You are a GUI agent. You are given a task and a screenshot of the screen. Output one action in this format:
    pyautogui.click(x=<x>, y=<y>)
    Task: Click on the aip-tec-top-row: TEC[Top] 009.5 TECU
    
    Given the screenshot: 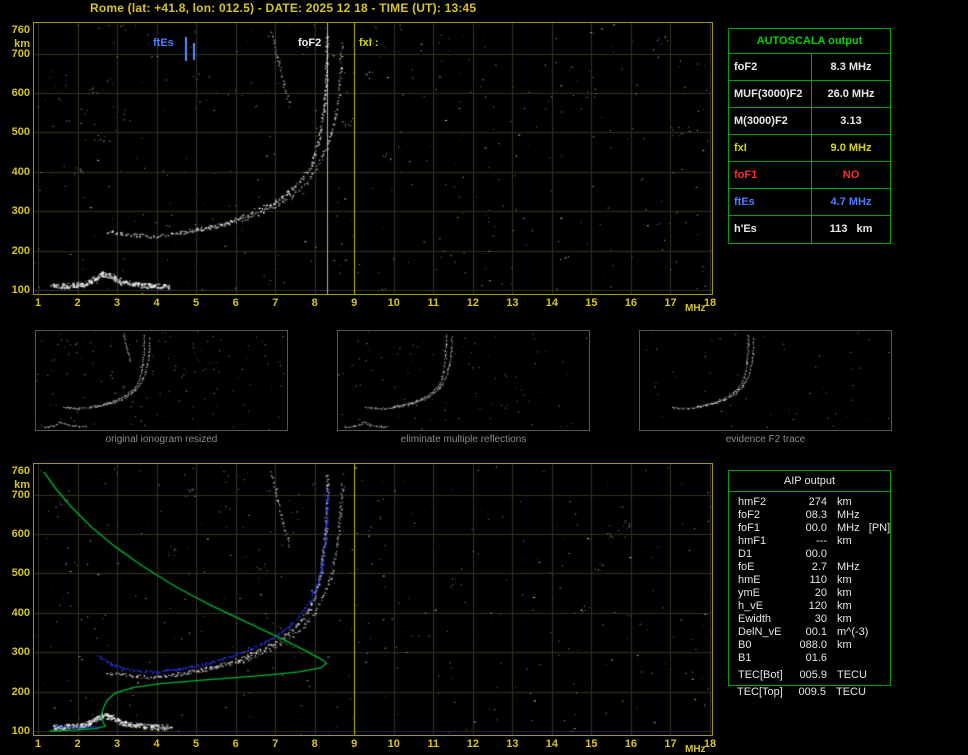 What is the action you would take?
    pyautogui.click(x=809, y=692)
    